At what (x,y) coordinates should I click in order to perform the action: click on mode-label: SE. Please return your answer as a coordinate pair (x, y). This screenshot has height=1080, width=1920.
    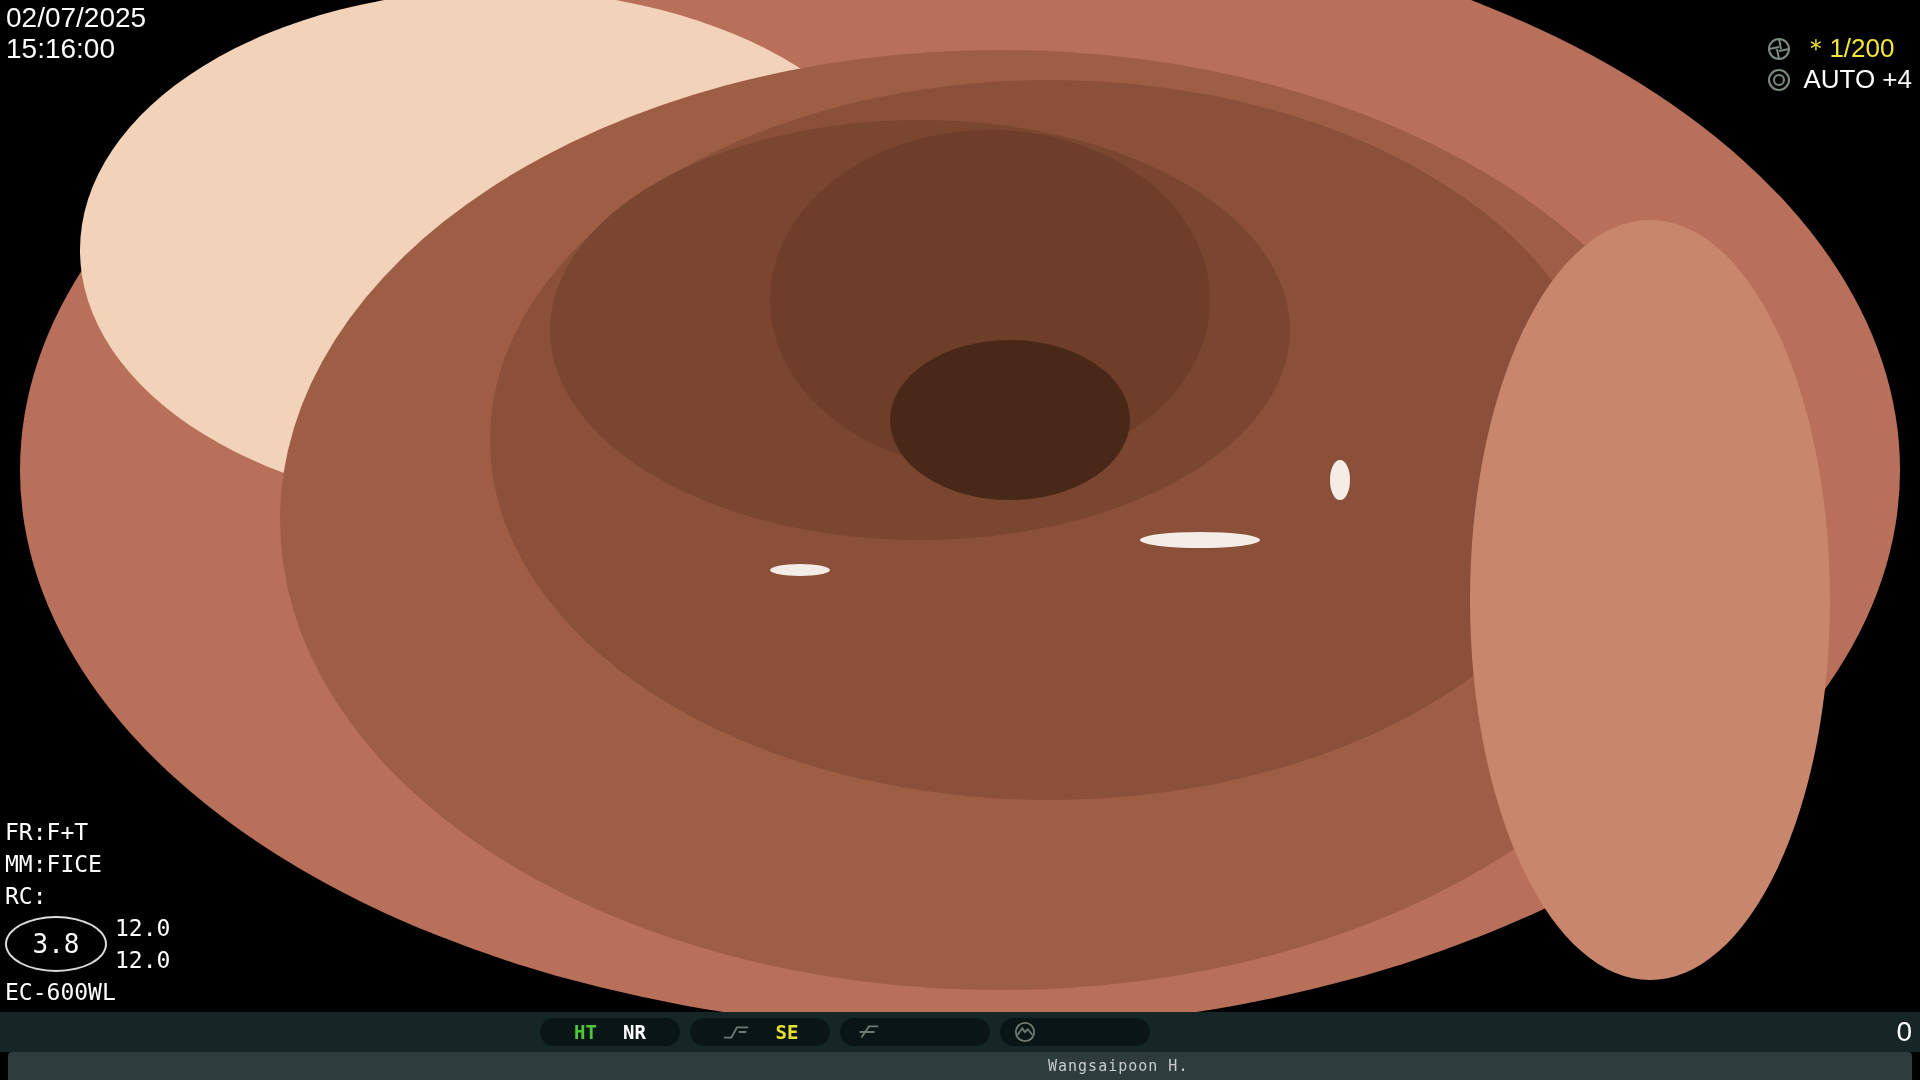
    Looking at the image, I should click on (787, 1032).